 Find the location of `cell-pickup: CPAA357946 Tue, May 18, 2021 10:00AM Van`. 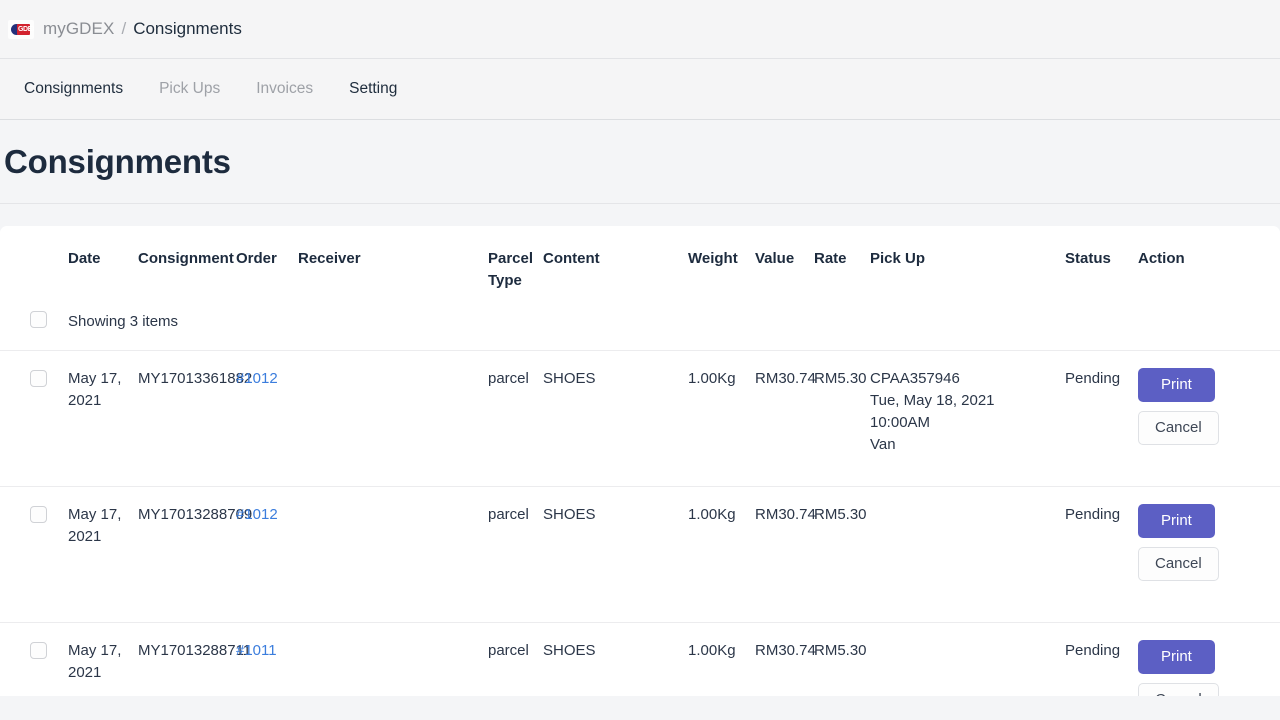

cell-pickup: CPAA357946 Tue, May 18, 2021 10:00AM Van is located at coordinates (967, 418).